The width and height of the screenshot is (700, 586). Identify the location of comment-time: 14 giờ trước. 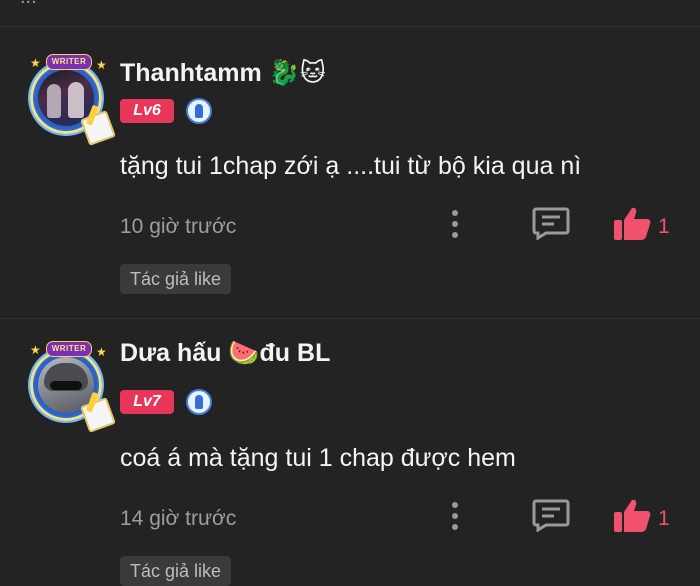
(178, 518).